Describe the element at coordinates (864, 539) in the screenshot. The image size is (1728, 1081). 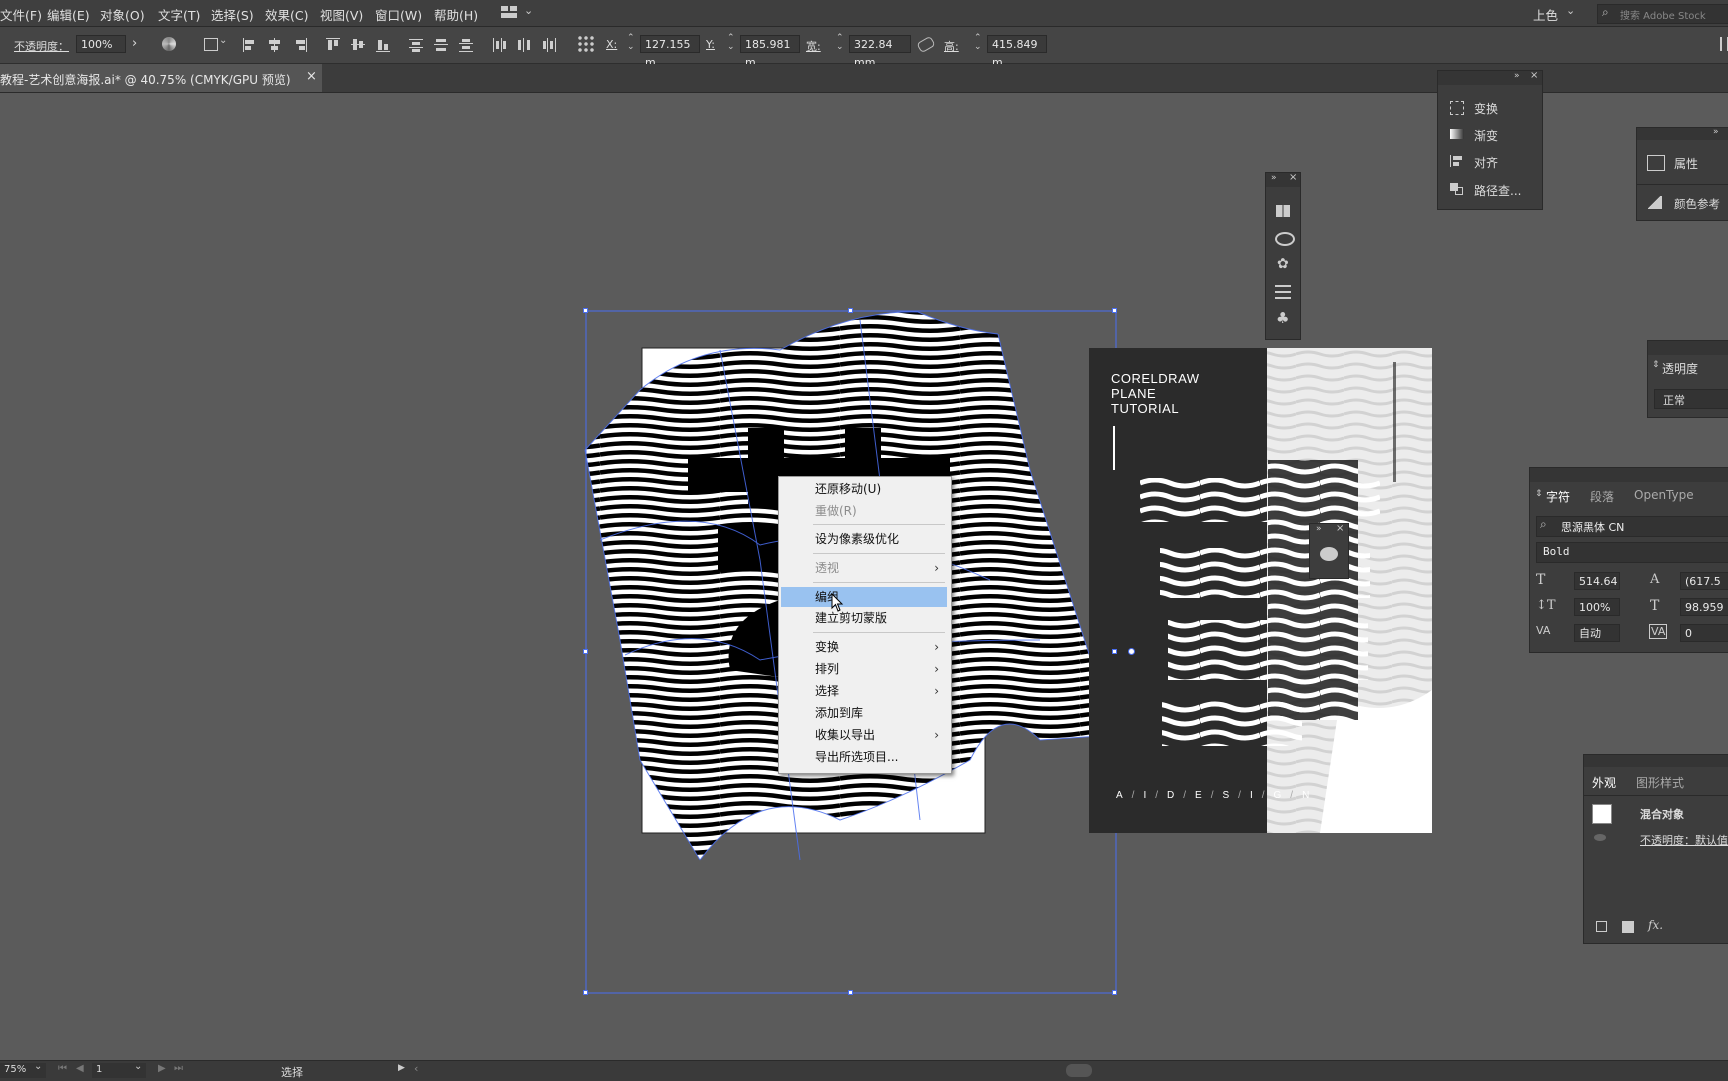
I see `context-item-pixel-optimize: 设为像素级优化` at that location.